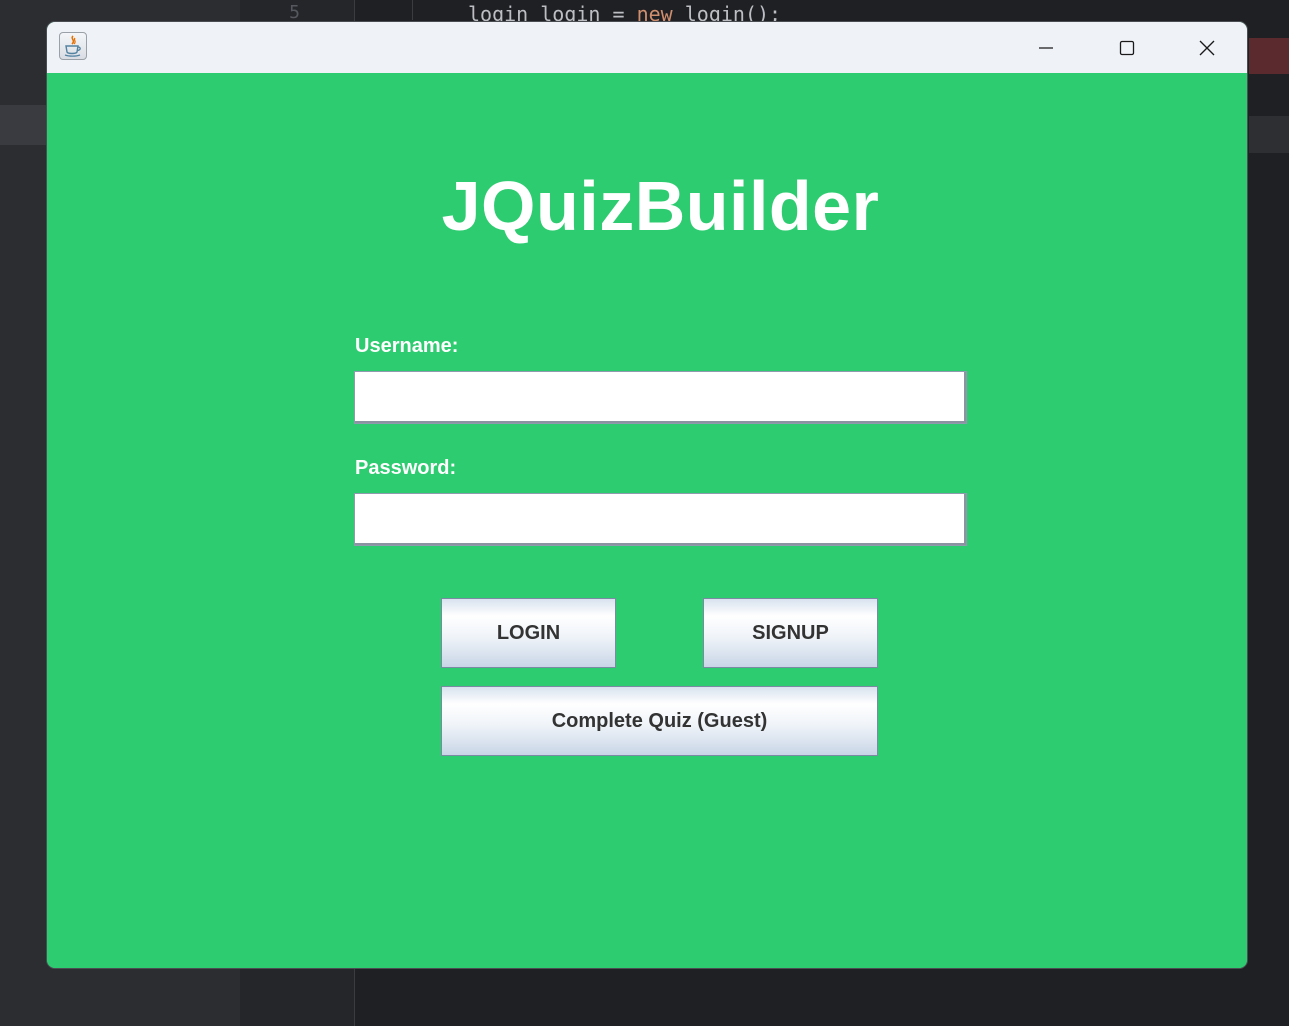 This screenshot has height=1026, width=1289. I want to click on maximize-icon, so click(1127, 47).